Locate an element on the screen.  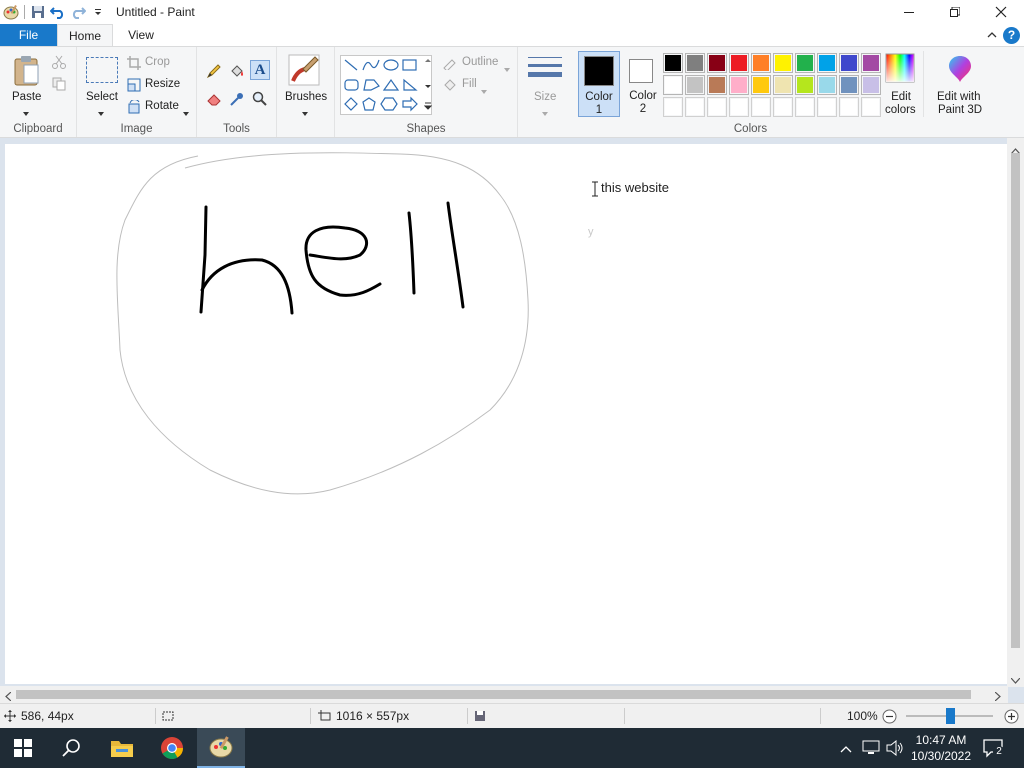
fill-button-label: Fill is located at coordinates (469, 84).